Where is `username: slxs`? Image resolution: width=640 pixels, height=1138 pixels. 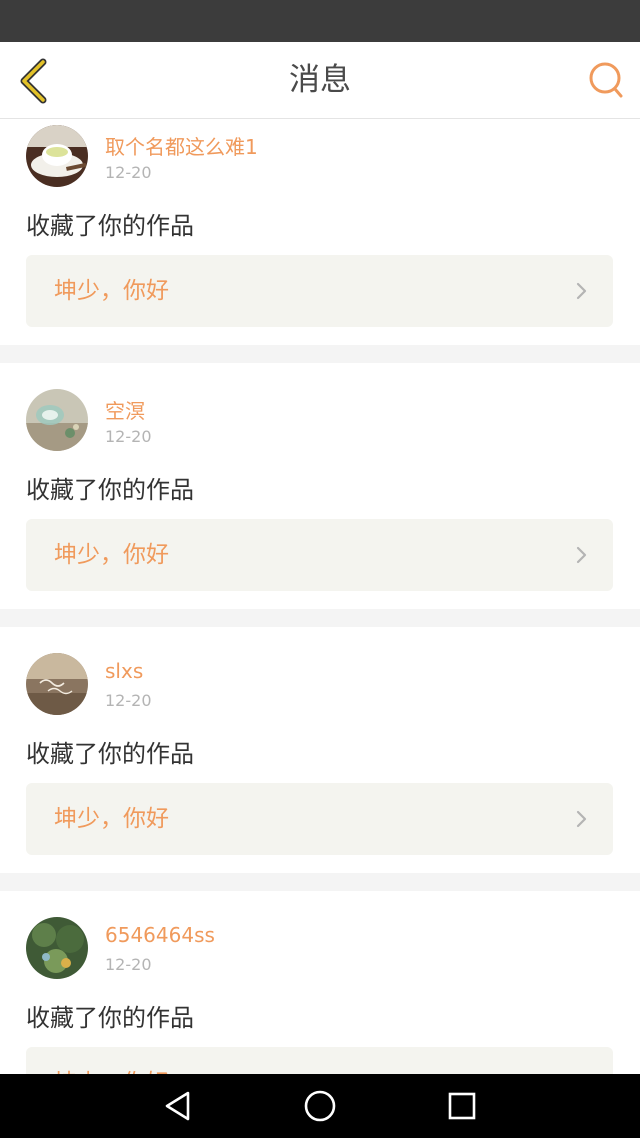 username: slxs is located at coordinates (124, 671).